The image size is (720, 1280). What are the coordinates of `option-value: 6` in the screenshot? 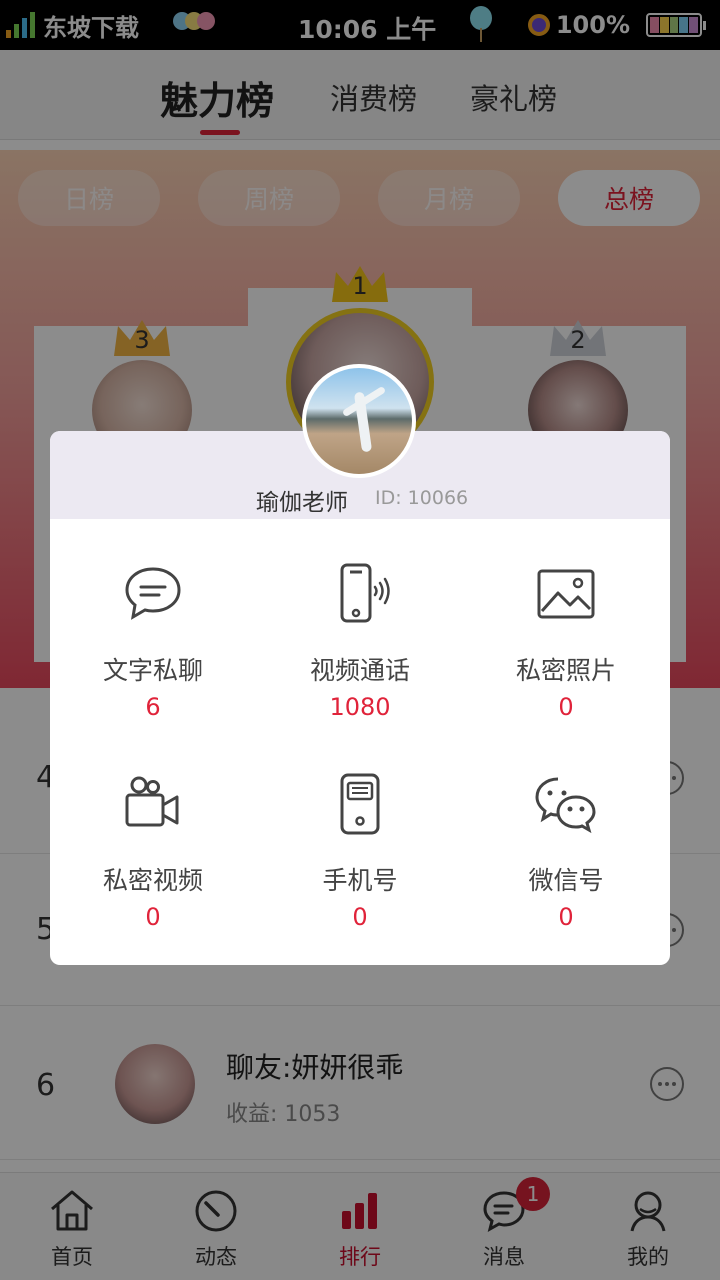 It's located at (153, 707).